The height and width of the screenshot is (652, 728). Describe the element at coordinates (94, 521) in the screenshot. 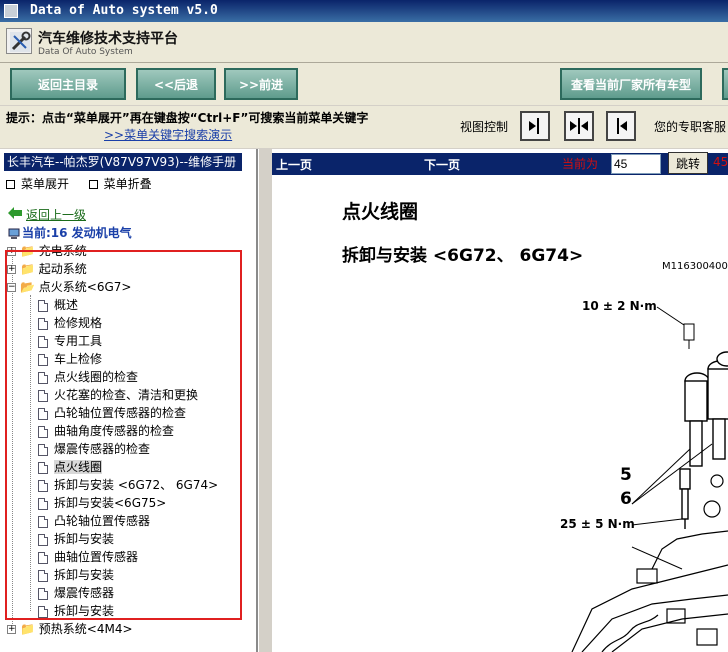

I see `tree-item: 凸轮轴位置传感器` at that location.